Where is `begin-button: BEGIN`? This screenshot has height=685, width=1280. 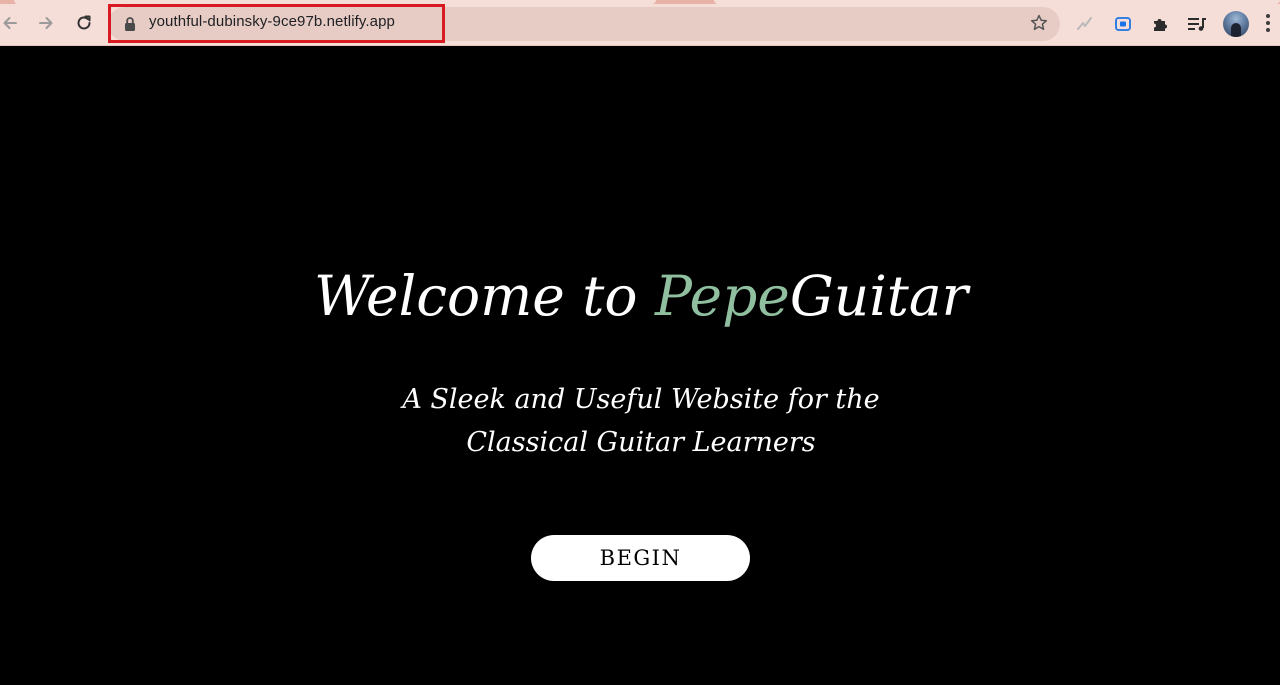 begin-button: BEGIN is located at coordinates (640, 558).